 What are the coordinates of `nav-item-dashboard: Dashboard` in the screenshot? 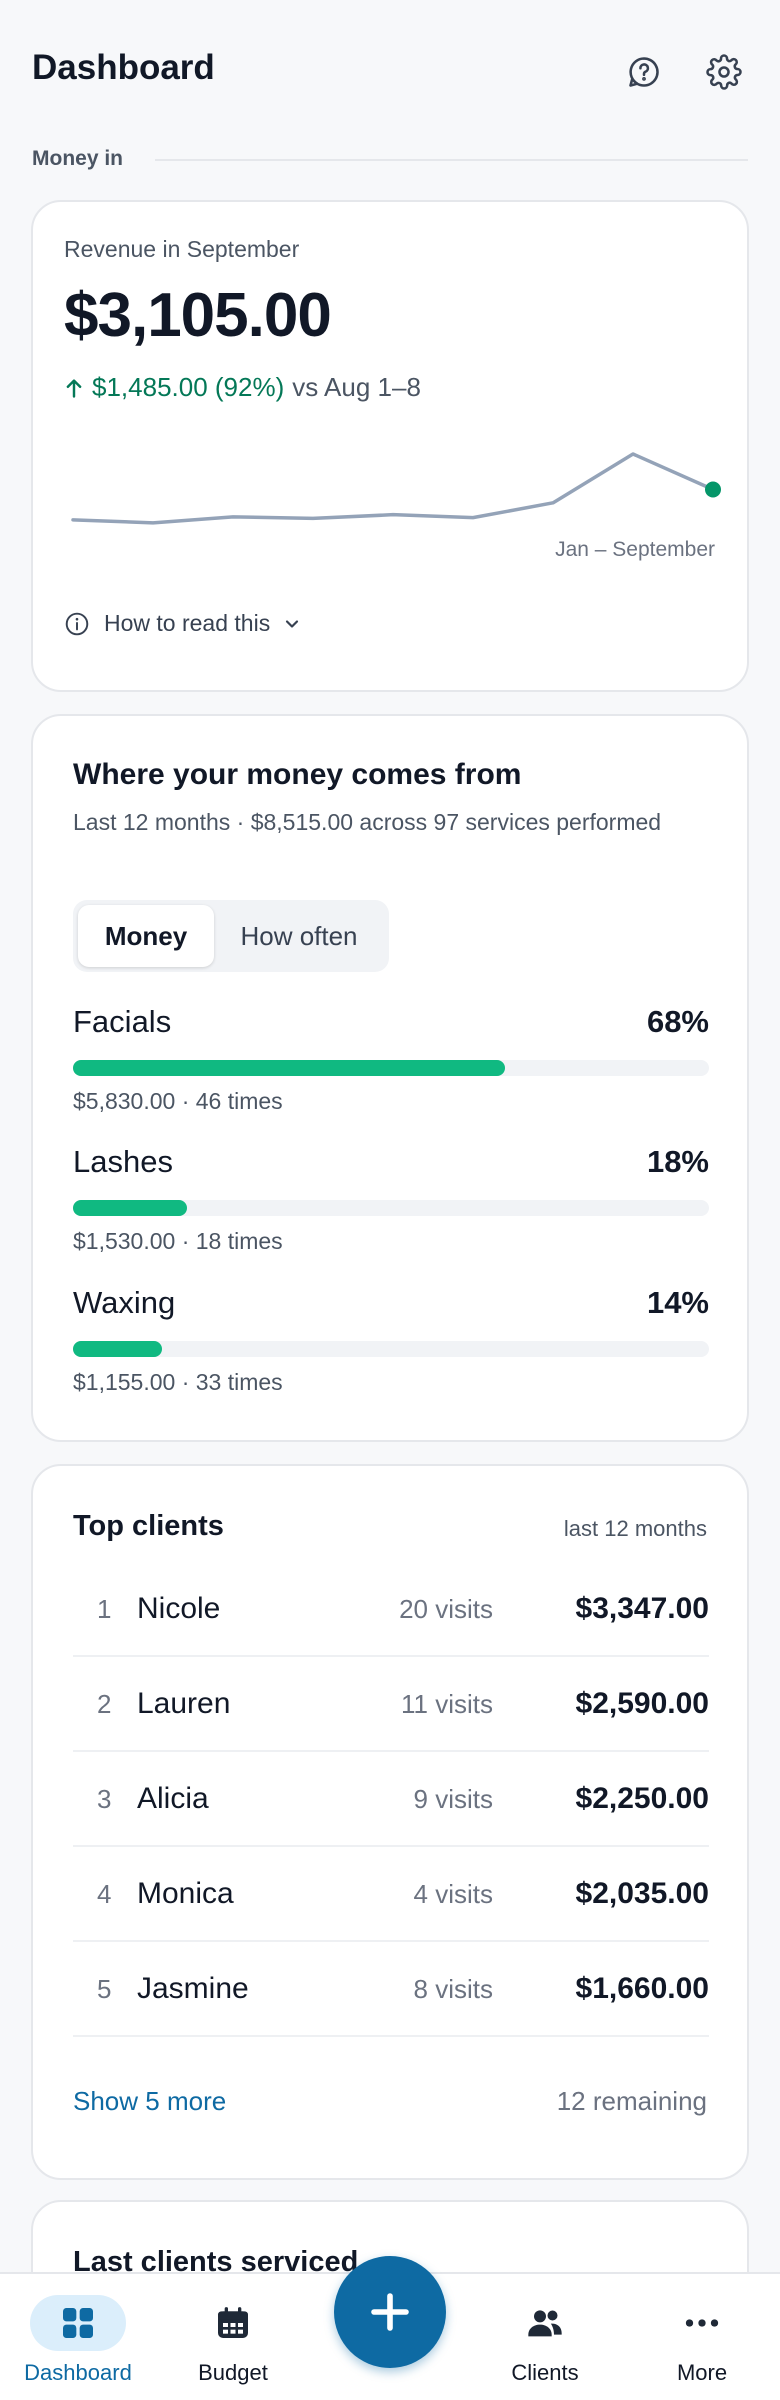 It's located at (78, 2337).